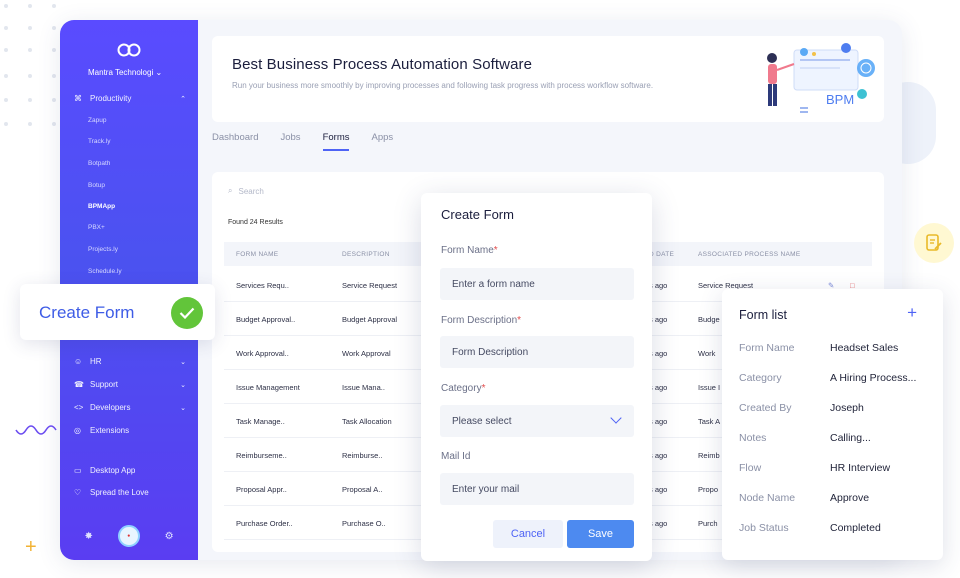 The width and height of the screenshot is (960, 578). What do you see at coordinates (855, 528) in the screenshot?
I see `form-list-value: Completed` at bounding box center [855, 528].